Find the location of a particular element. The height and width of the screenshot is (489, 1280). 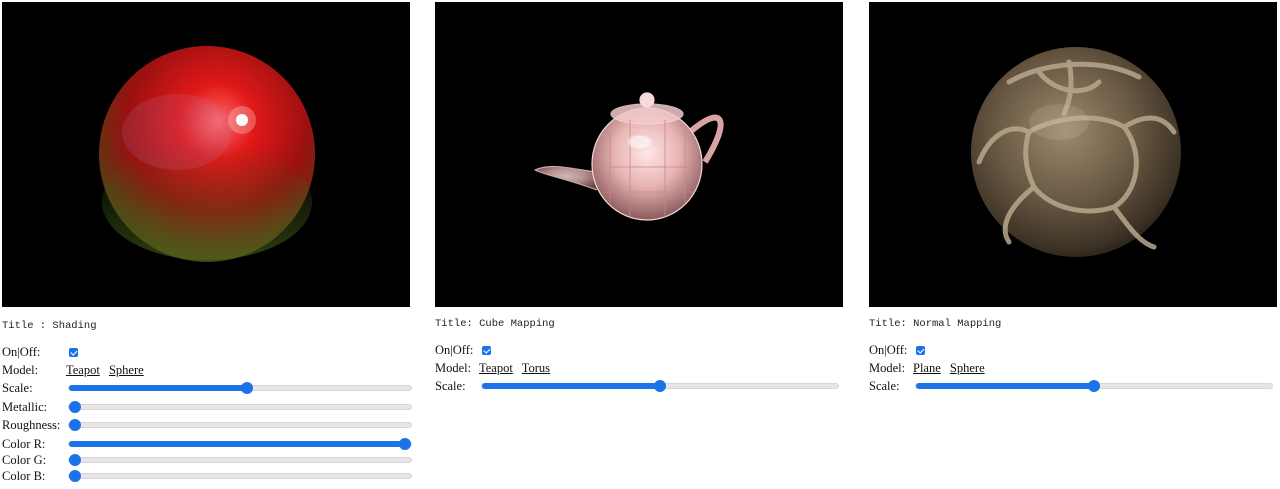

model-row: Model: Teapot Sphere is located at coordinates (207, 370).